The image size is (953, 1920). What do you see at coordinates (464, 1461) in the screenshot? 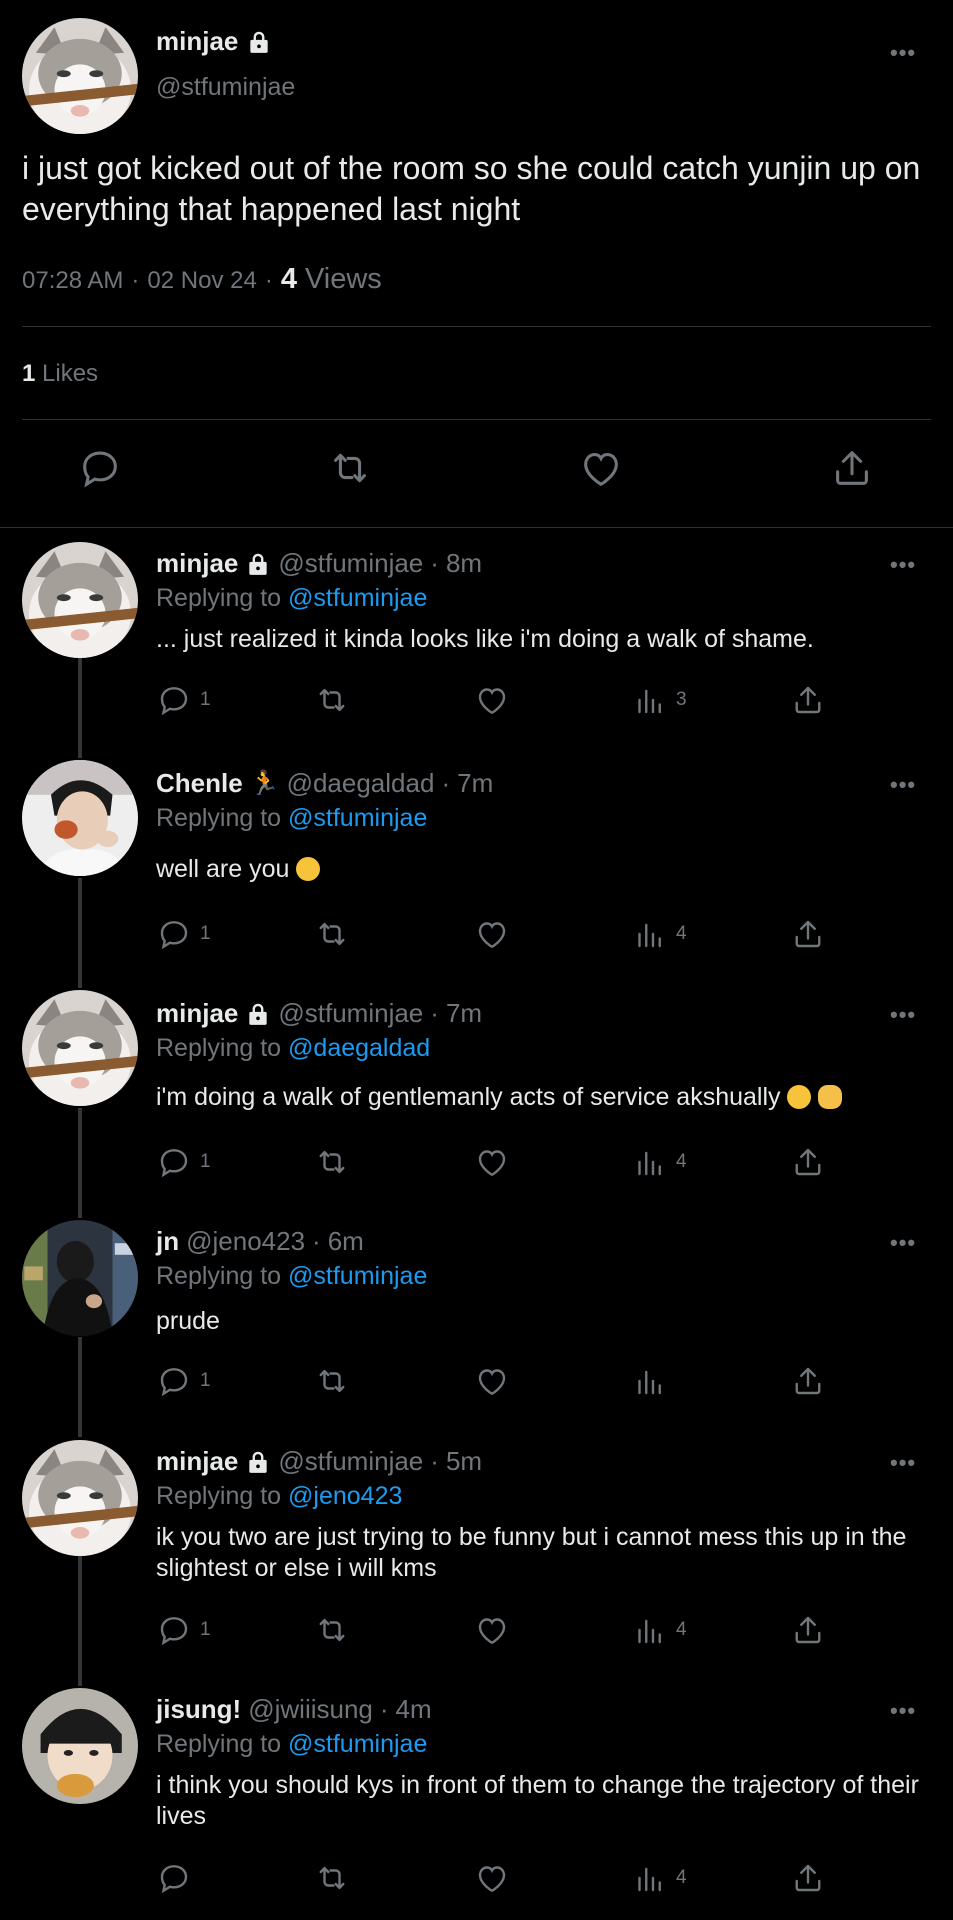
I see `reply-time: 5m` at bounding box center [464, 1461].